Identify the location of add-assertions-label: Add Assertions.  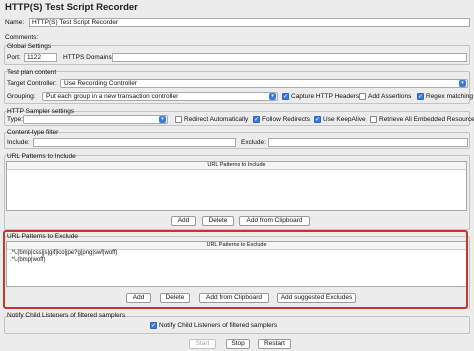
(390, 96).